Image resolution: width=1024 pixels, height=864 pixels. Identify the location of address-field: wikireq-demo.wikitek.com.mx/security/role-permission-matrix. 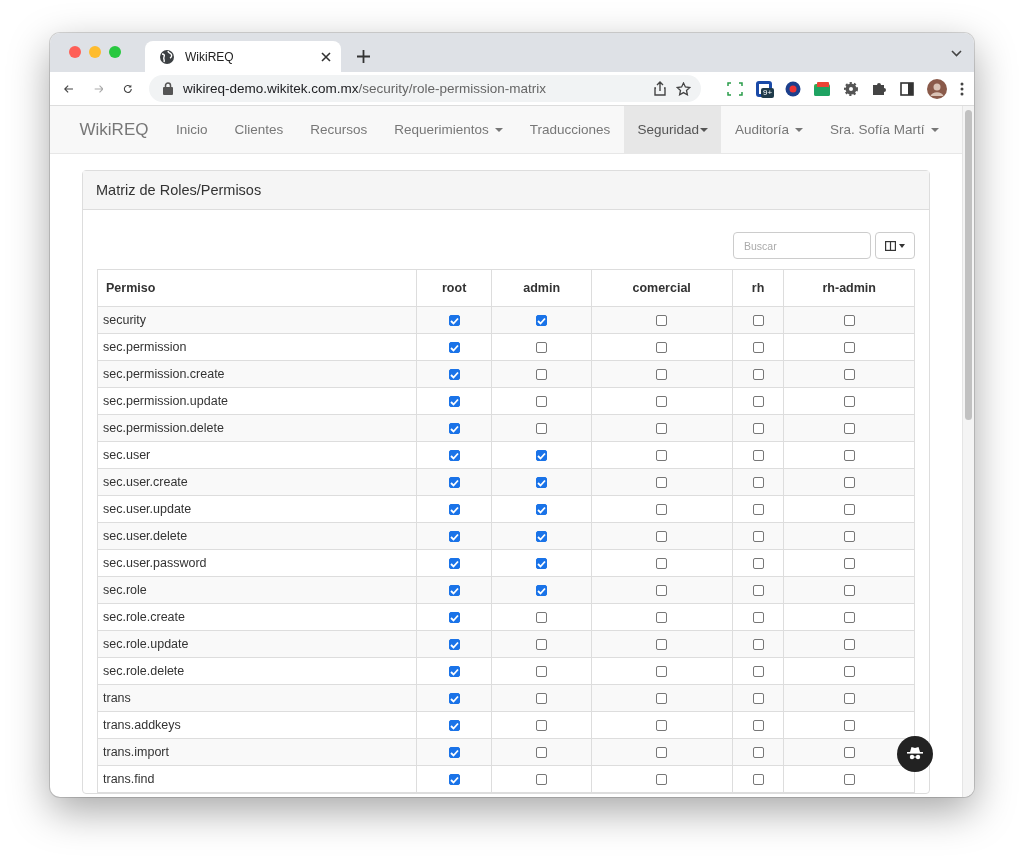
(425, 88).